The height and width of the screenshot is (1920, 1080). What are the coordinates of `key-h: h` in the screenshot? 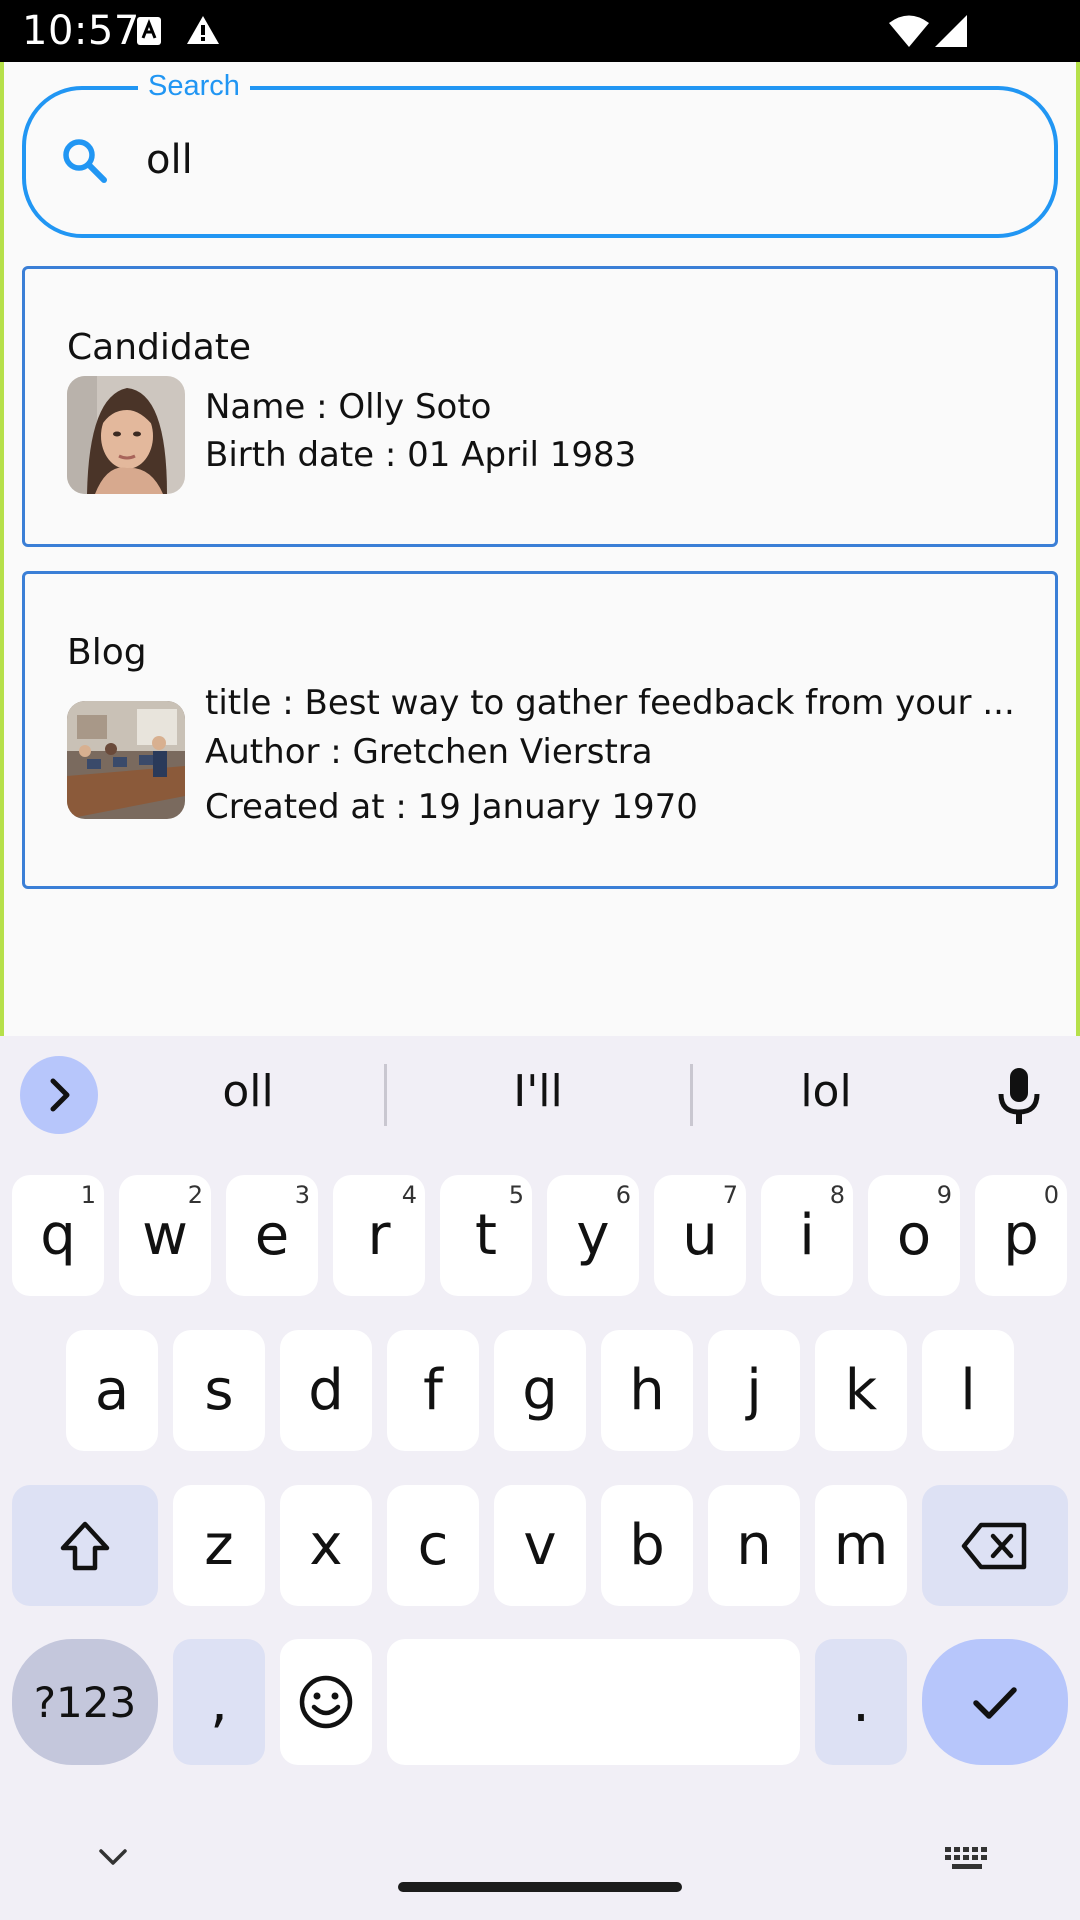 It's located at (647, 1390).